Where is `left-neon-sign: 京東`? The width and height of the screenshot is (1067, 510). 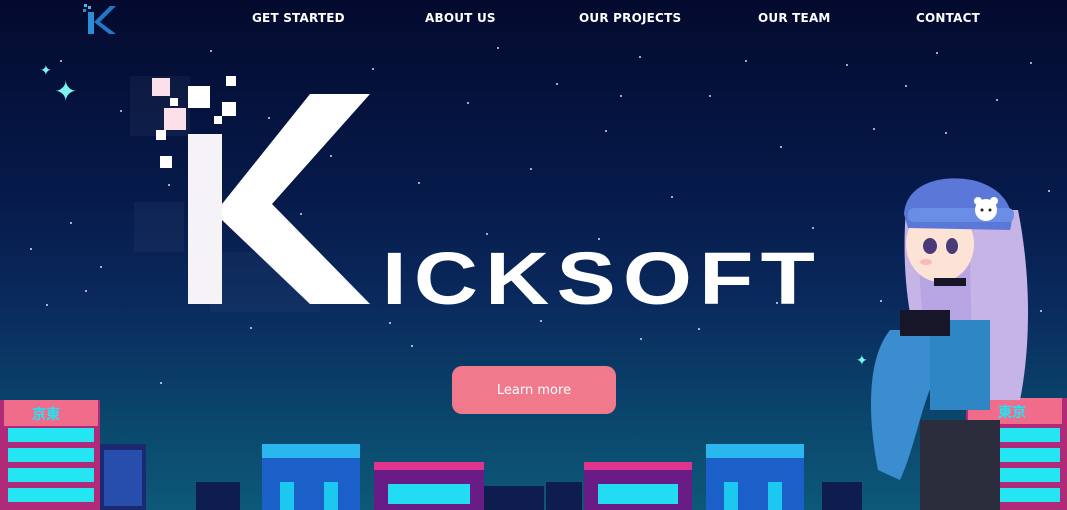
left-neon-sign: 京東 is located at coordinates (46, 414).